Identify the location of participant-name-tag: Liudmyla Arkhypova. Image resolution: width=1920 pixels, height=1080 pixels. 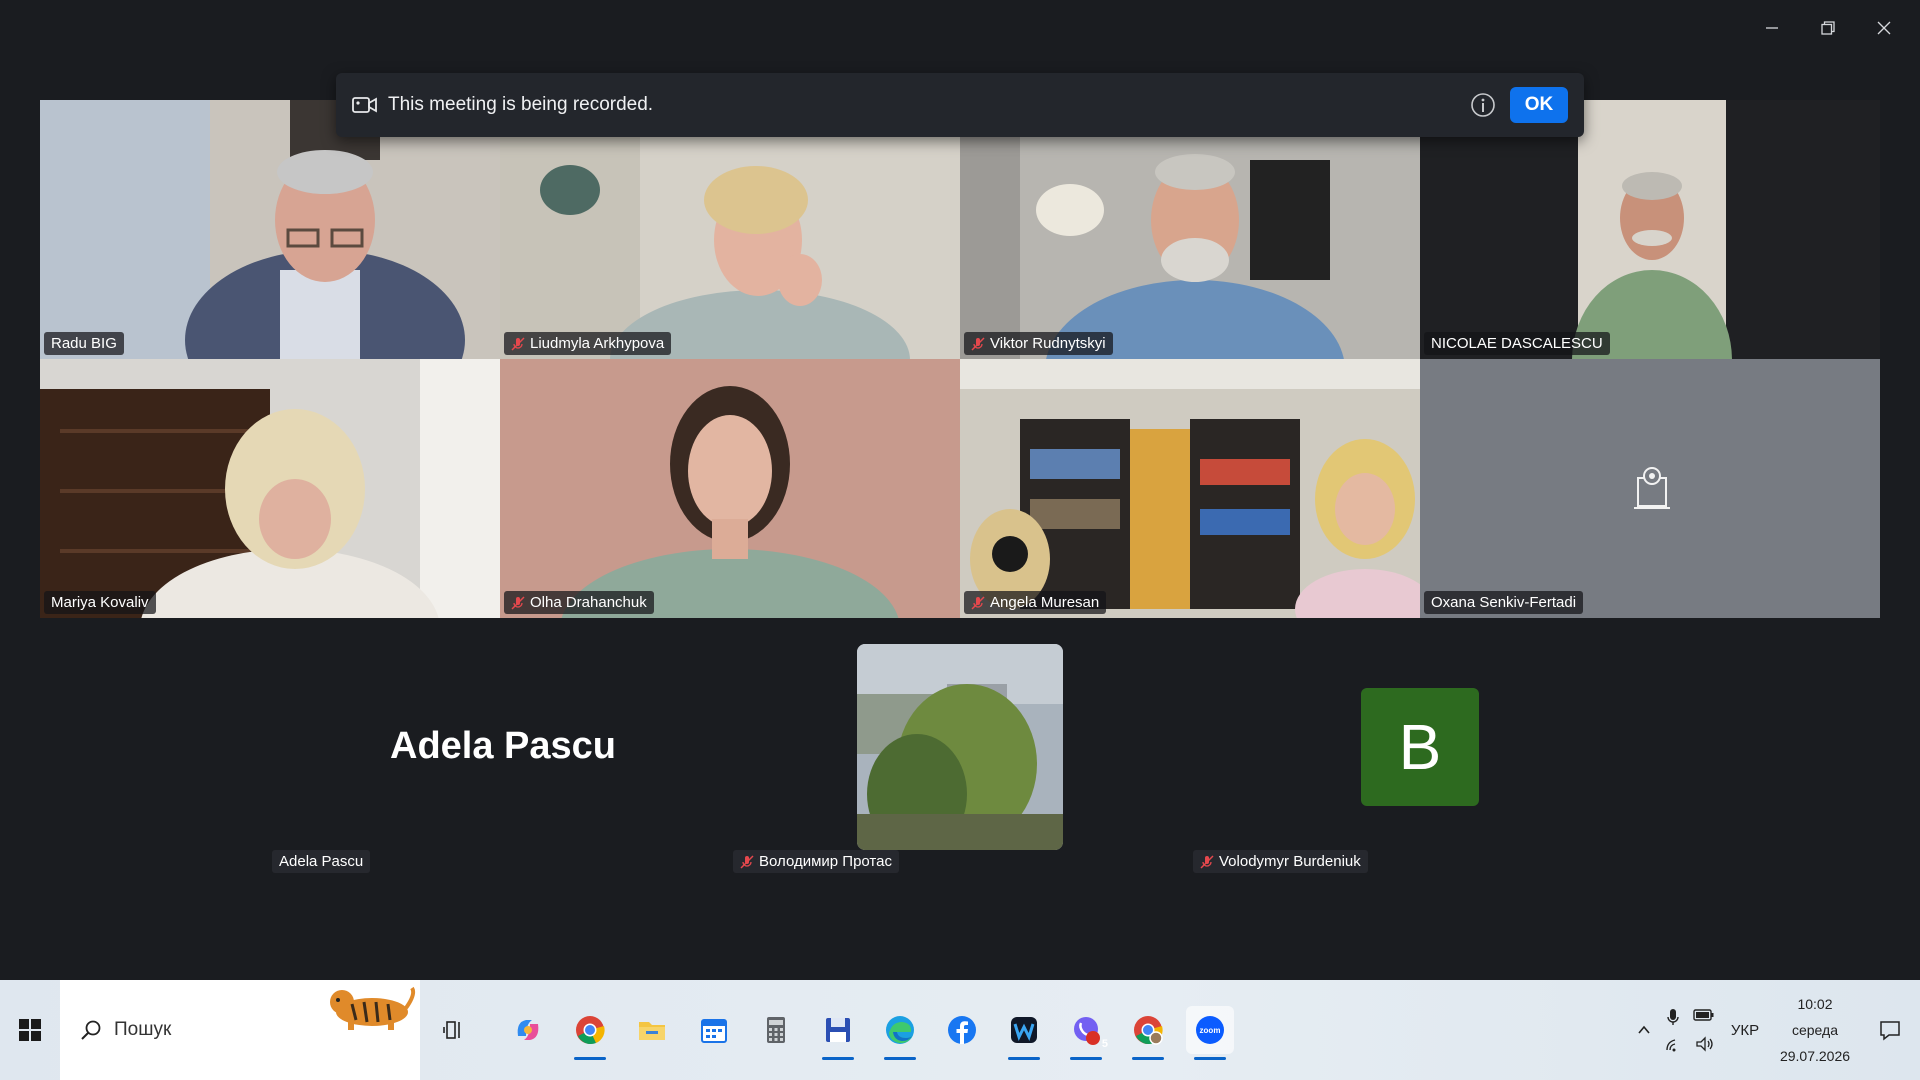
(588, 343).